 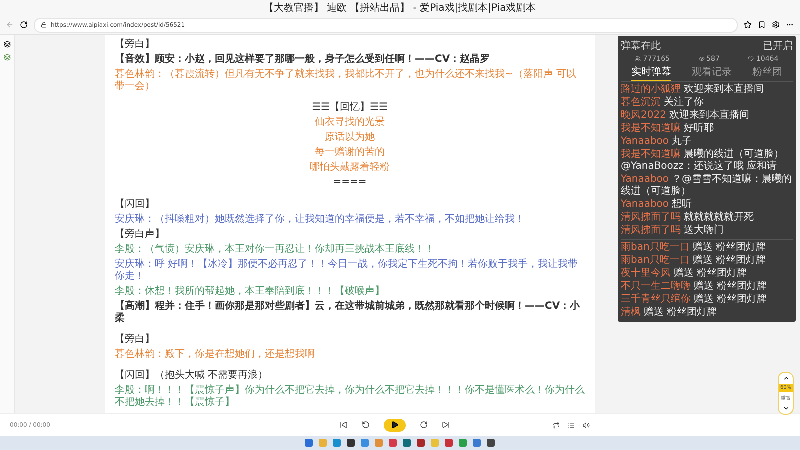 I want to click on lyric-line: 仙衣寻找的光景, so click(x=350, y=123).